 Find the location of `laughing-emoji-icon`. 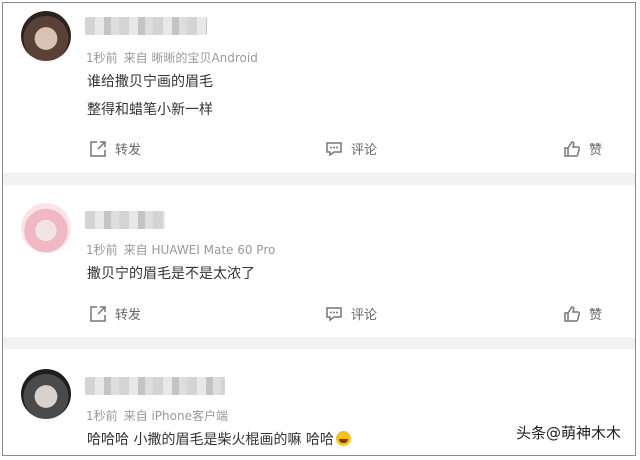

laughing-emoji-icon is located at coordinates (343, 438).